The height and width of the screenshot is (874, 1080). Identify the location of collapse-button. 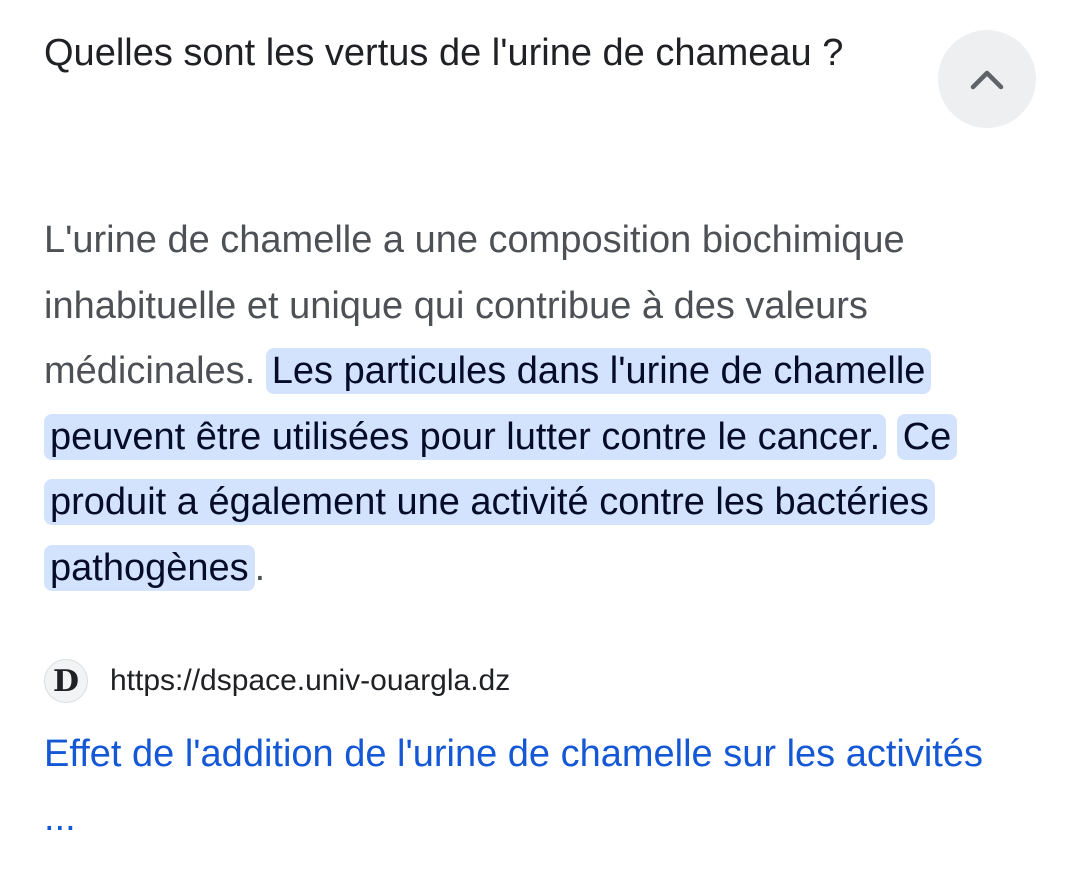
(987, 79).